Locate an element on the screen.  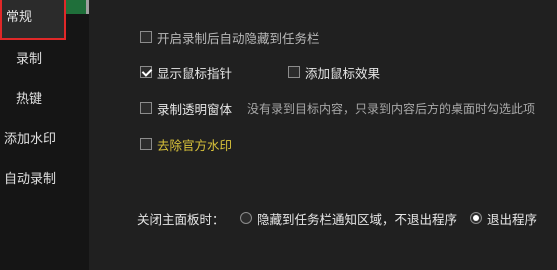
show-cursor-checkbox is located at coordinates (146, 72).